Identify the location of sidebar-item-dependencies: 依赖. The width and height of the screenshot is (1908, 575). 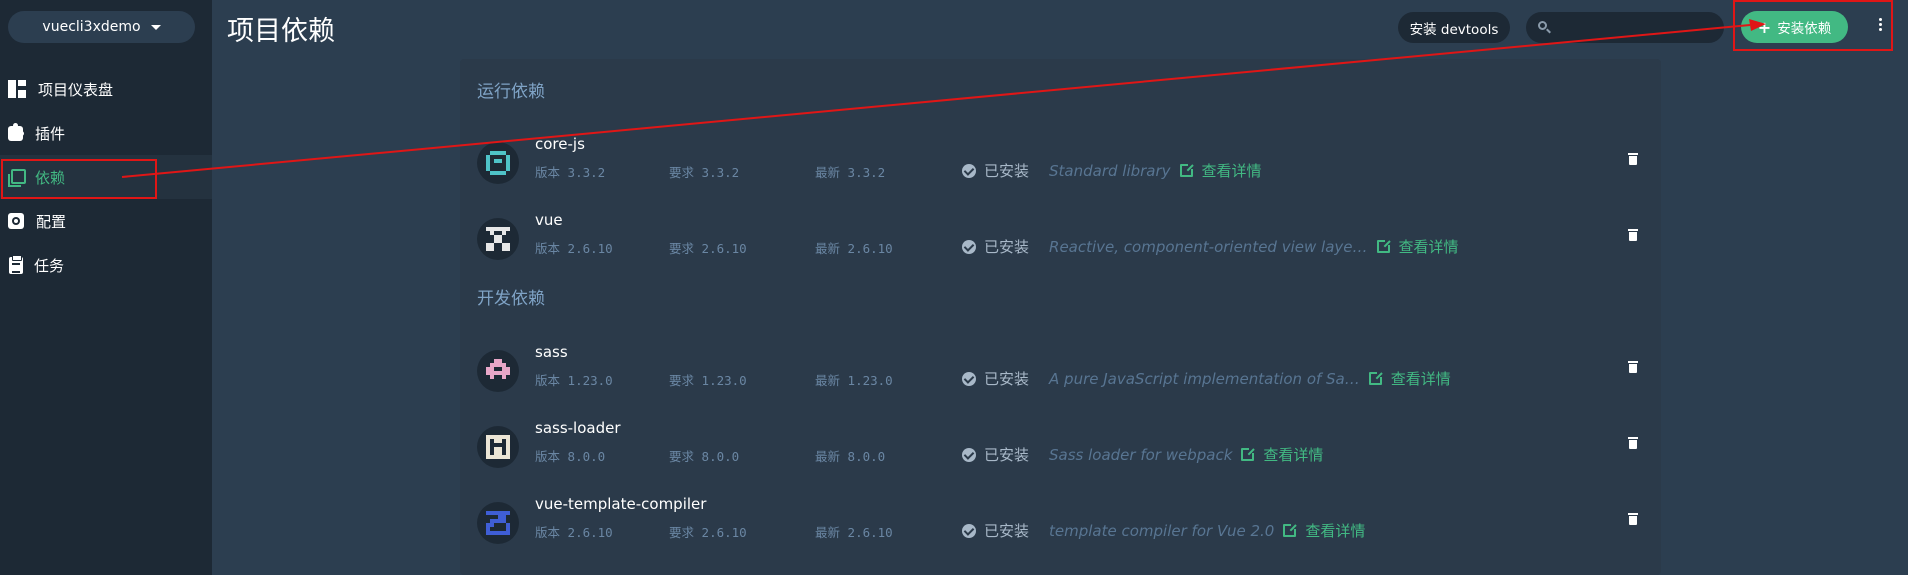
(106, 177).